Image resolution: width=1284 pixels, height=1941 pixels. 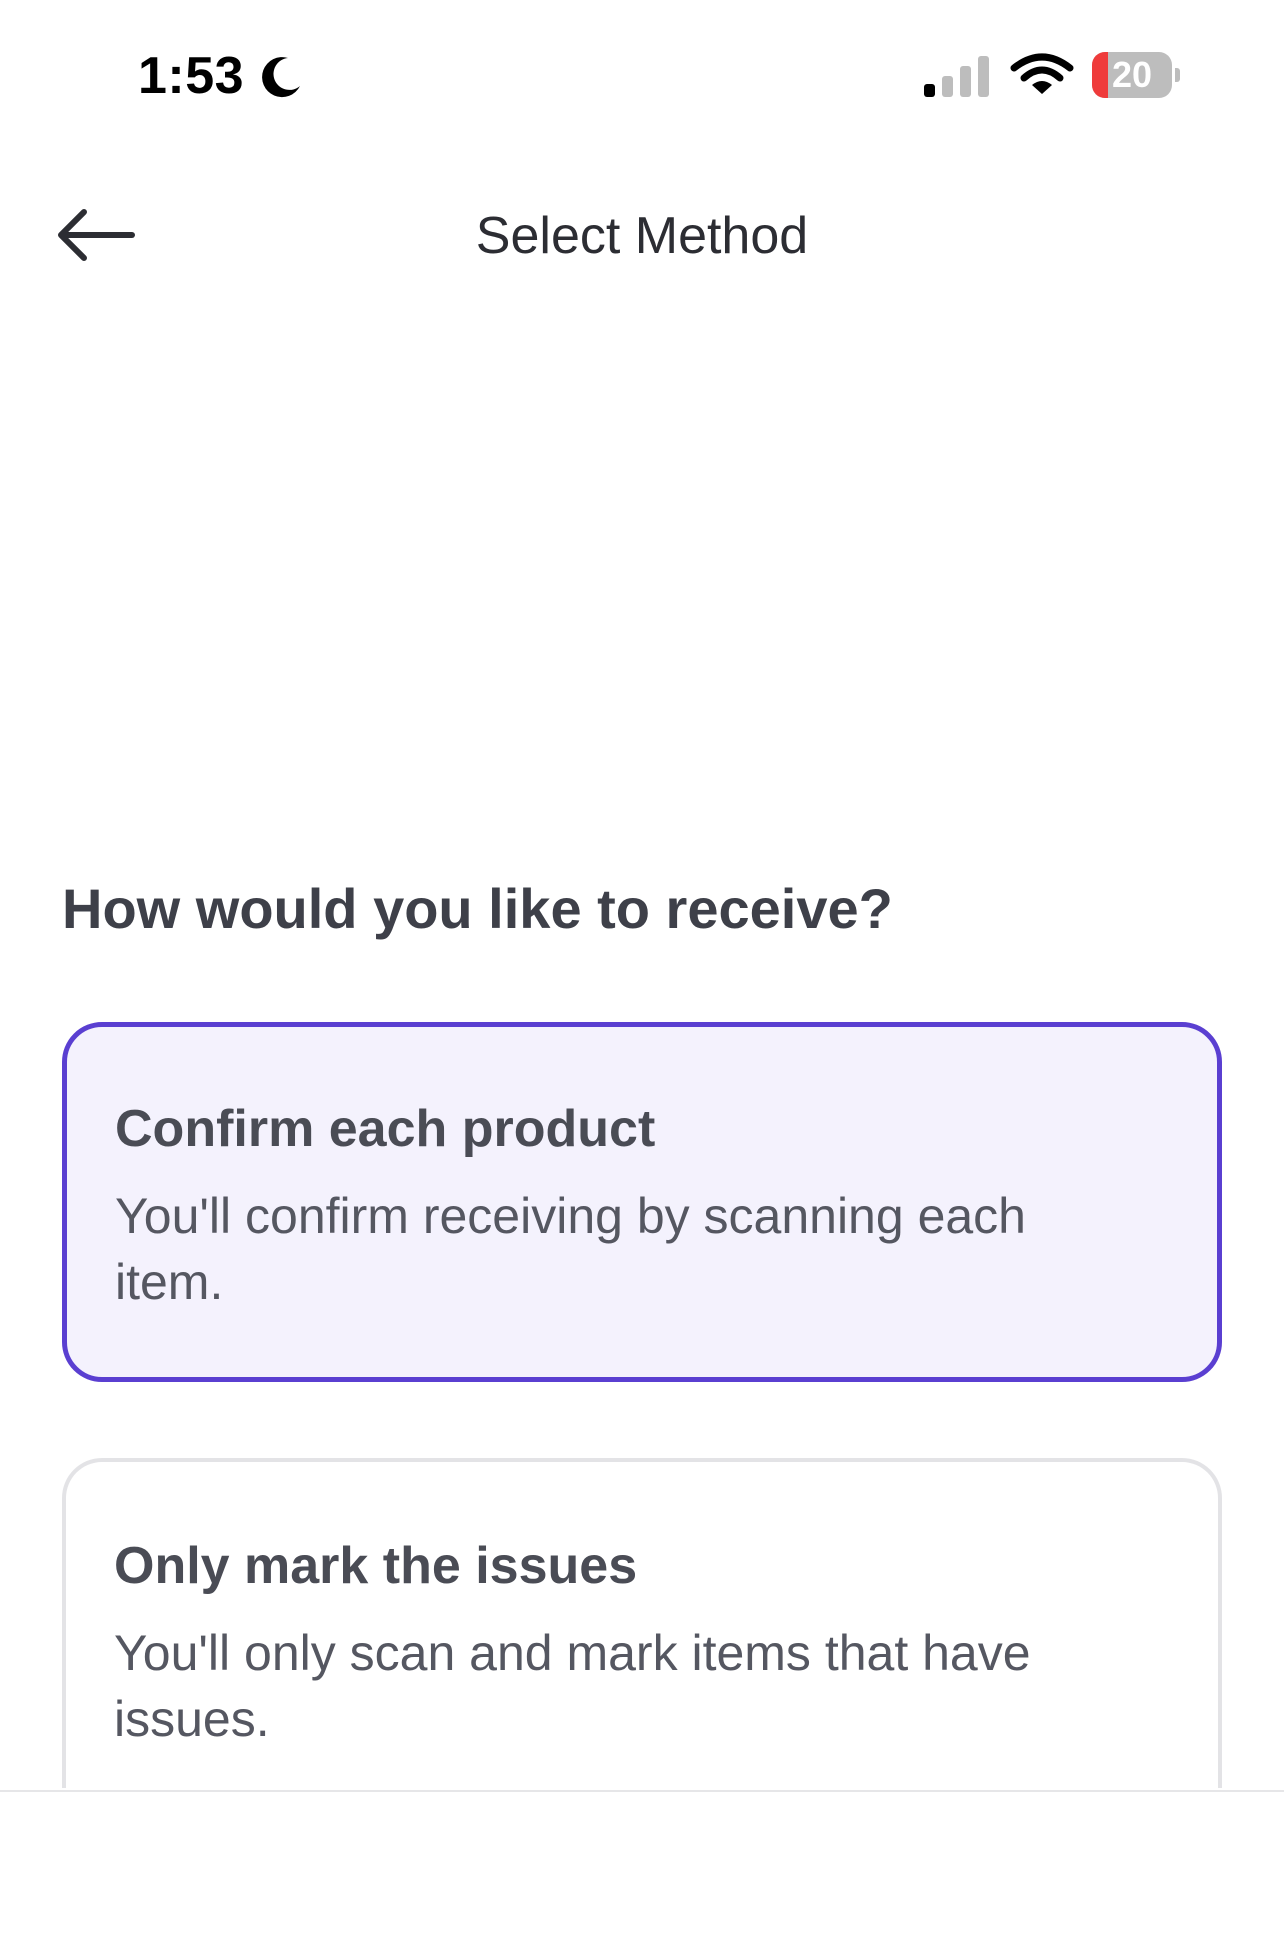 What do you see at coordinates (191, 76) in the screenshot?
I see `status-time: 1:53` at bounding box center [191, 76].